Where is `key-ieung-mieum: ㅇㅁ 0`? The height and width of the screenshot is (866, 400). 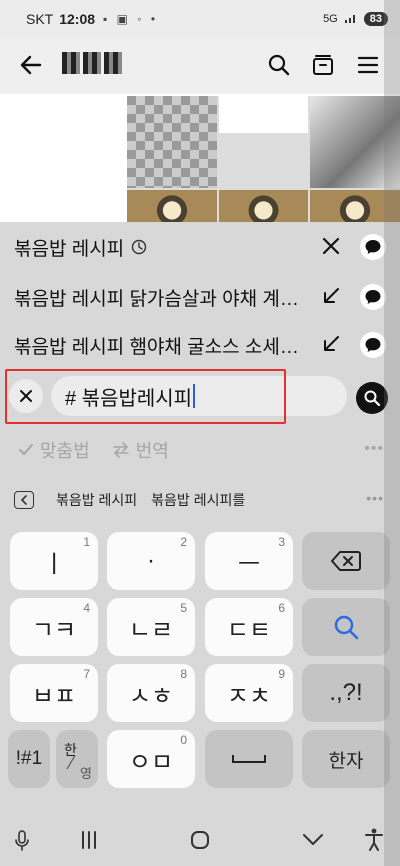
key-ieung-mieum: ㅇㅁ 0 is located at coordinates (151, 759).